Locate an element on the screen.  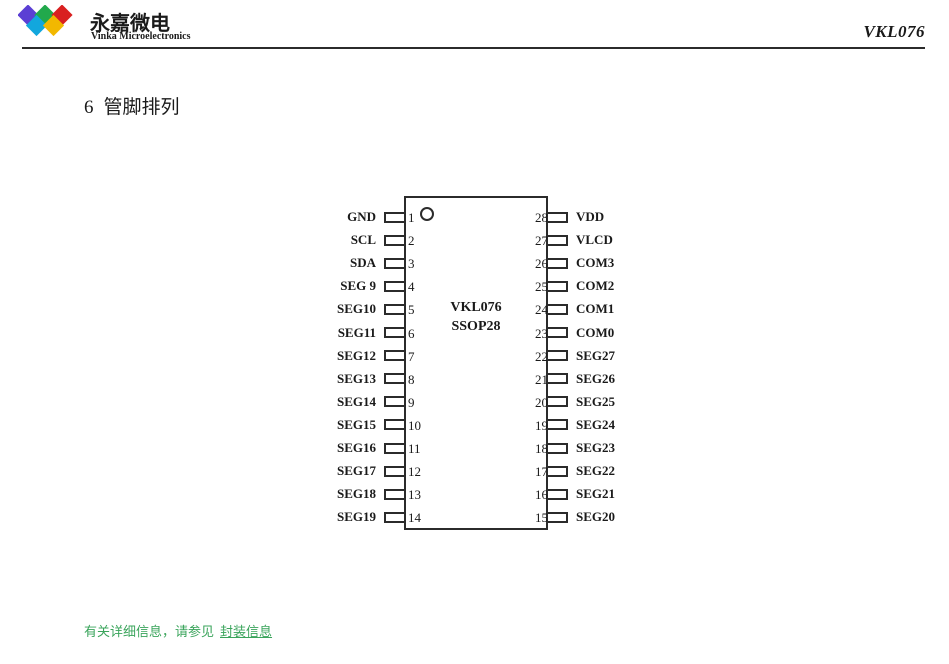
footer-note: 有关详细信息，请参见 封装信息 is located at coordinates (178, 630).